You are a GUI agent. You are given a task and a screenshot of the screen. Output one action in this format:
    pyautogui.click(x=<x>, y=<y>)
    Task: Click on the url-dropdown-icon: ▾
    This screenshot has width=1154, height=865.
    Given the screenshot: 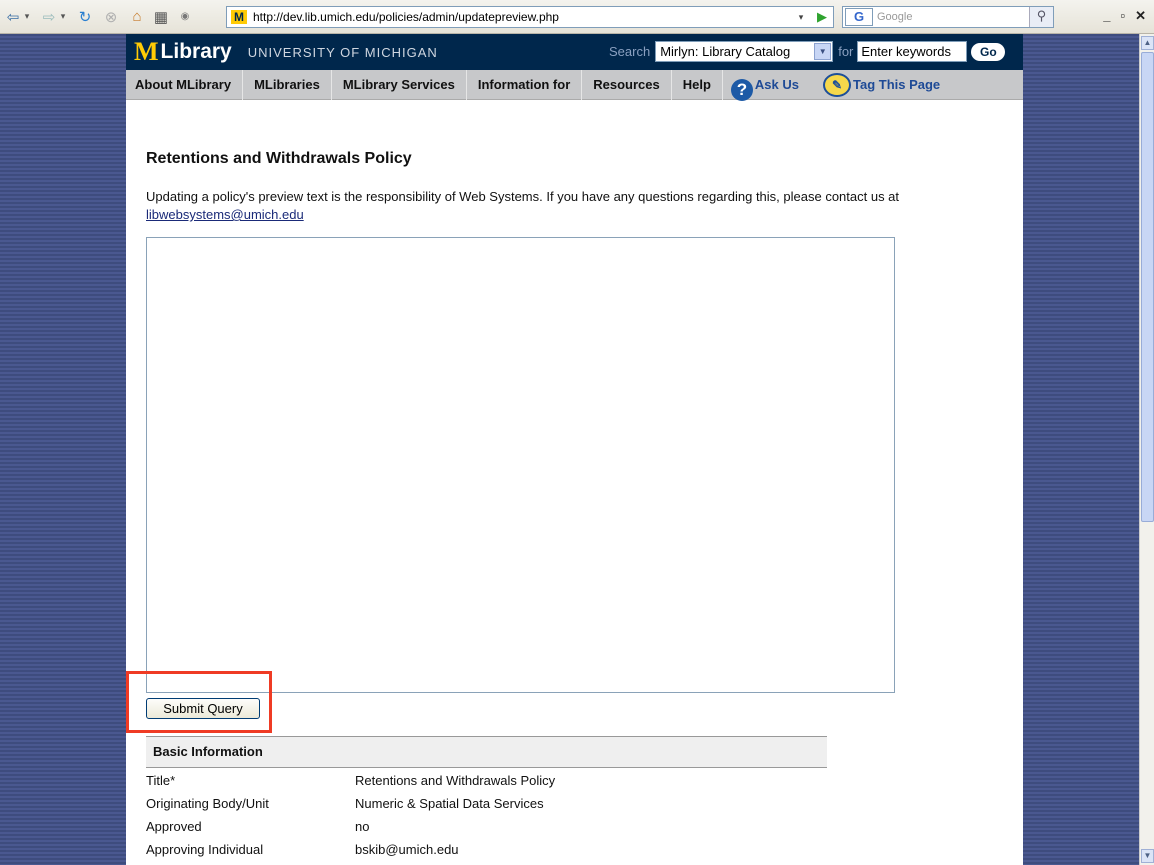 What is the action you would take?
    pyautogui.click(x=801, y=17)
    